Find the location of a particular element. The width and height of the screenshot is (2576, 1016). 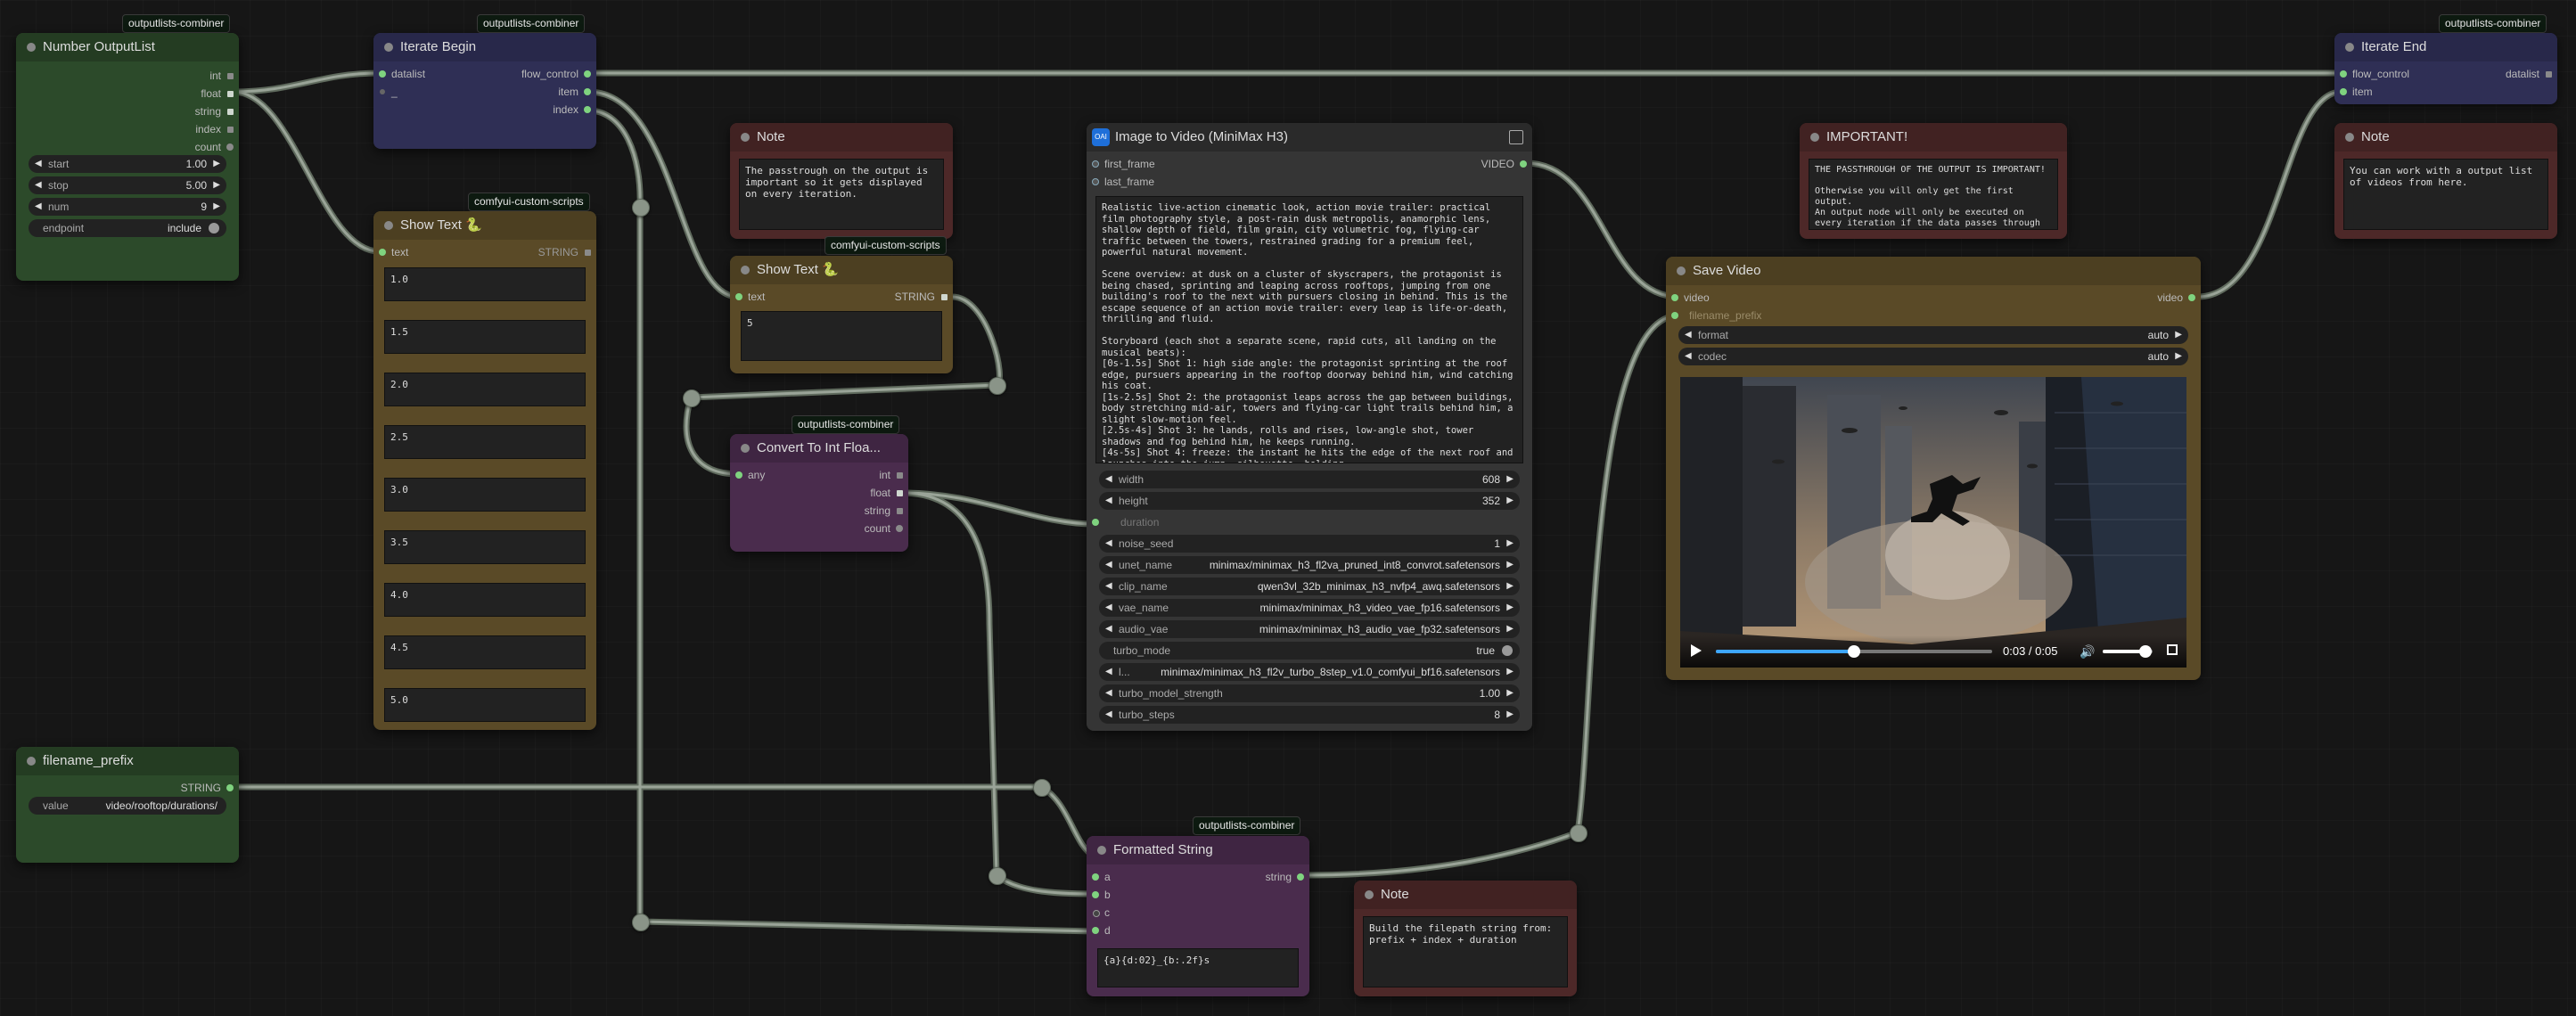

start-widget: ◀ start 1.00 ▶ is located at coordinates (127, 164).